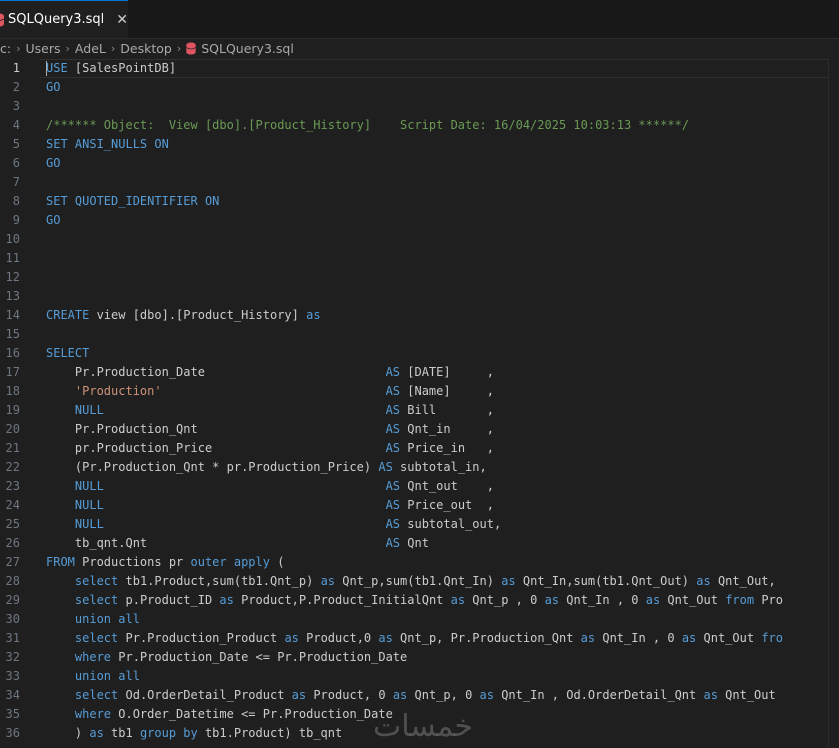  Describe the element at coordinates (447, 372) in the screenshot. I see `token-plain: [DATE] ,` at that location.